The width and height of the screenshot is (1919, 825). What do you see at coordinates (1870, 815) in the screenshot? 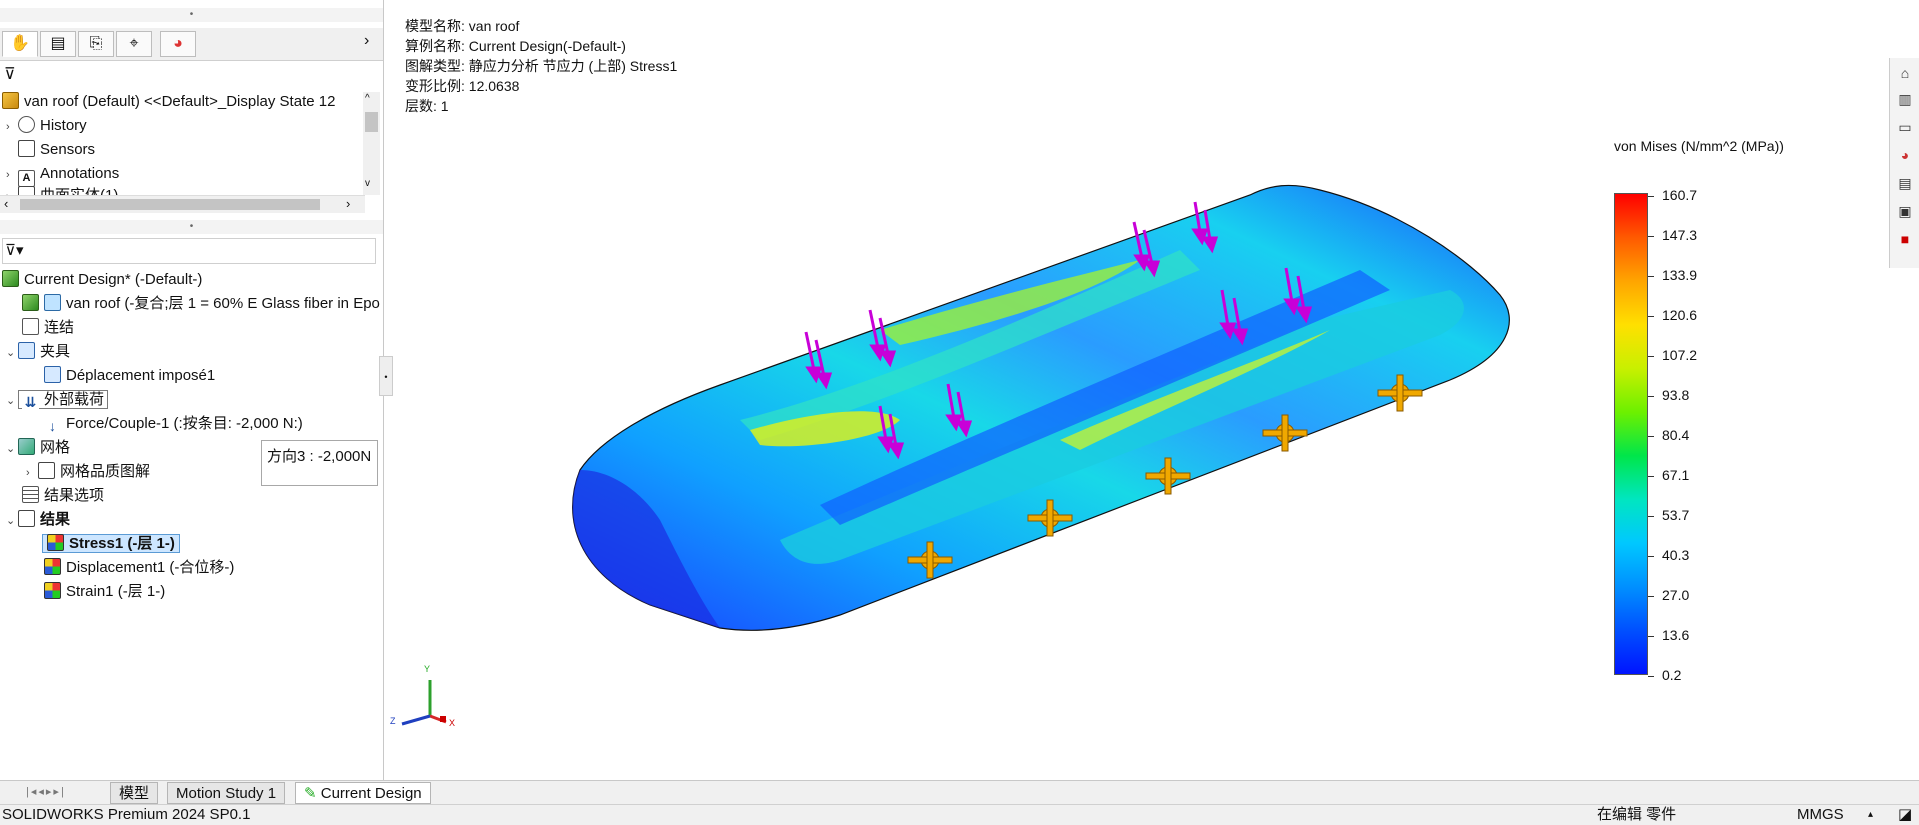
I see `units-dropdown-icon: ▴` at bounding box center [1870, 815].